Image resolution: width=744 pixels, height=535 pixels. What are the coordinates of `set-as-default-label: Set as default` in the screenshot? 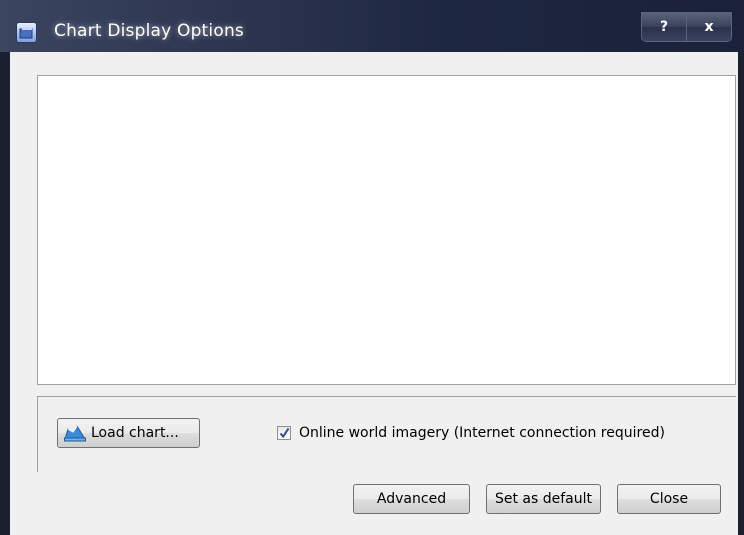 It's located at (543, 499).